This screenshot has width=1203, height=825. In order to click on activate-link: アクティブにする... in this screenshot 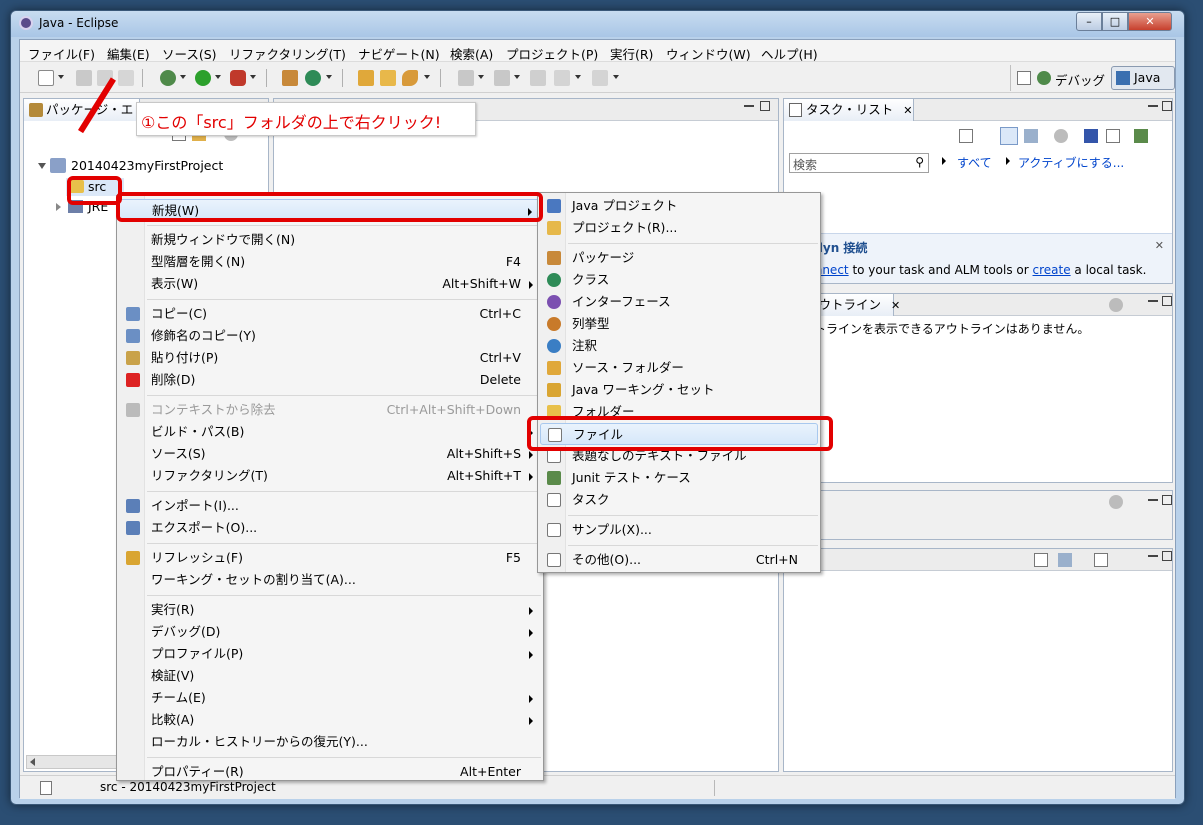, I will do `click(1071, 162)`.